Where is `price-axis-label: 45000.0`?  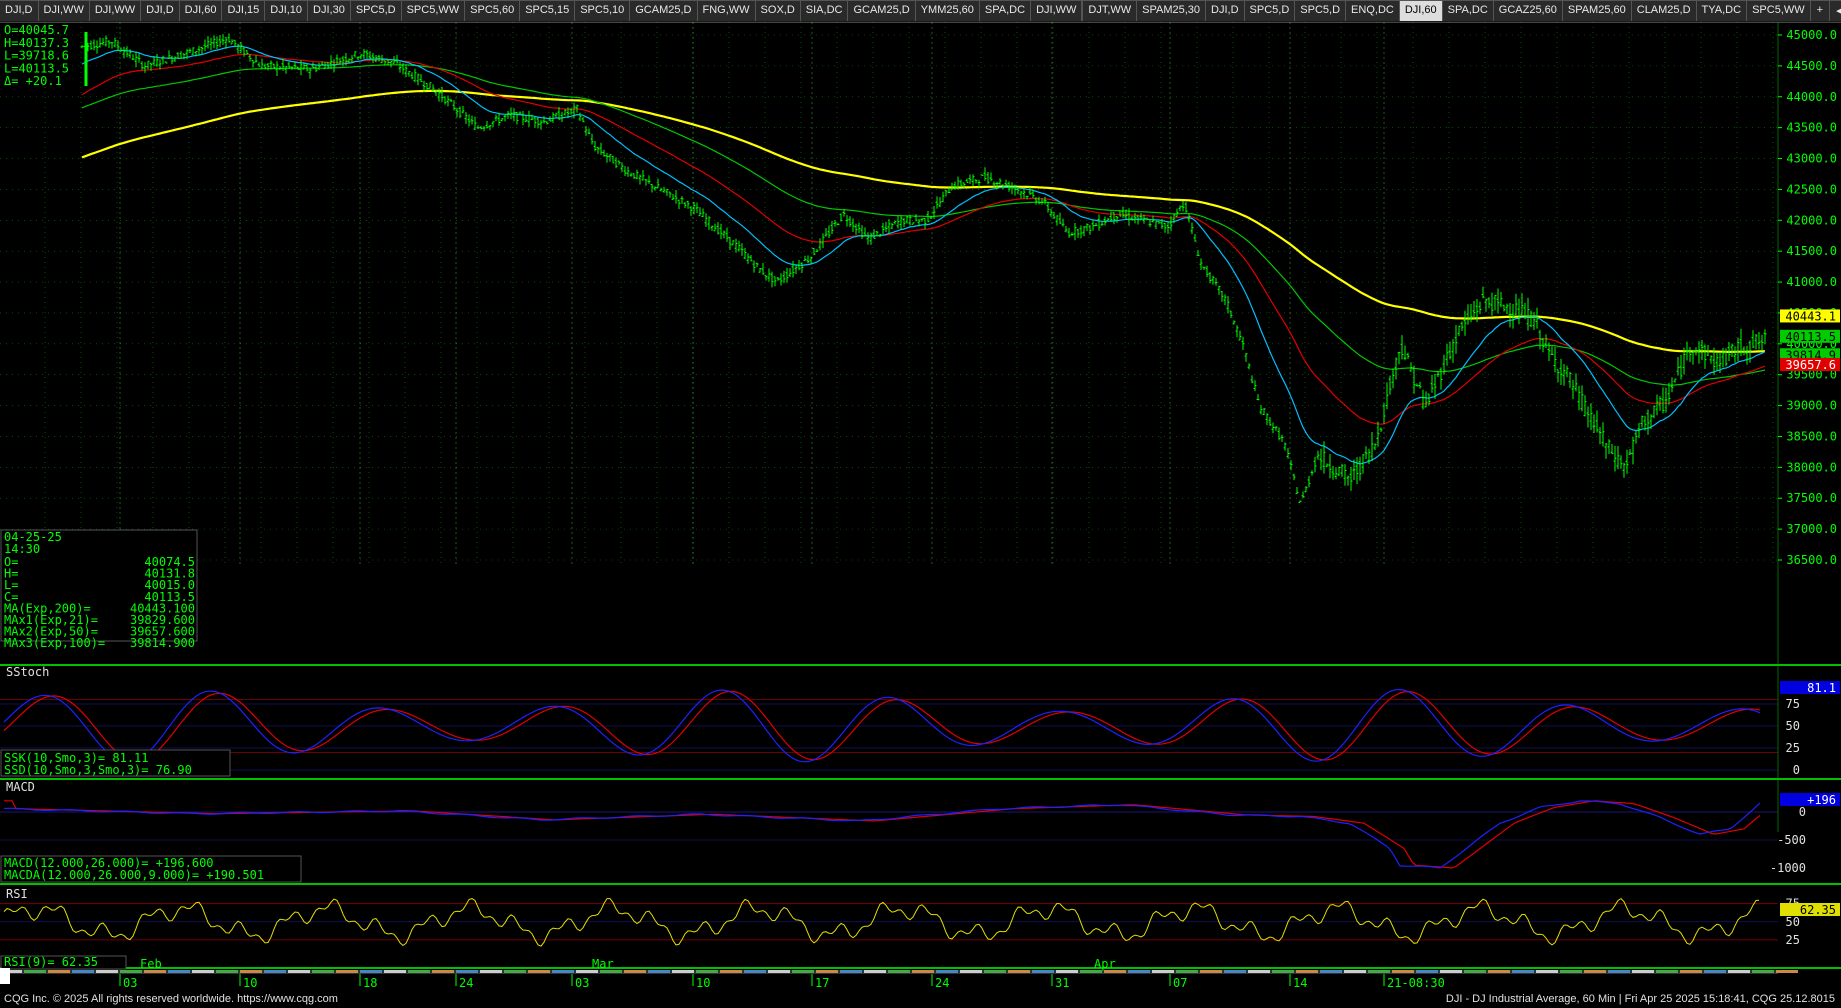
price-axis-label: 45000.0 is located at coordinates (1811, 35).